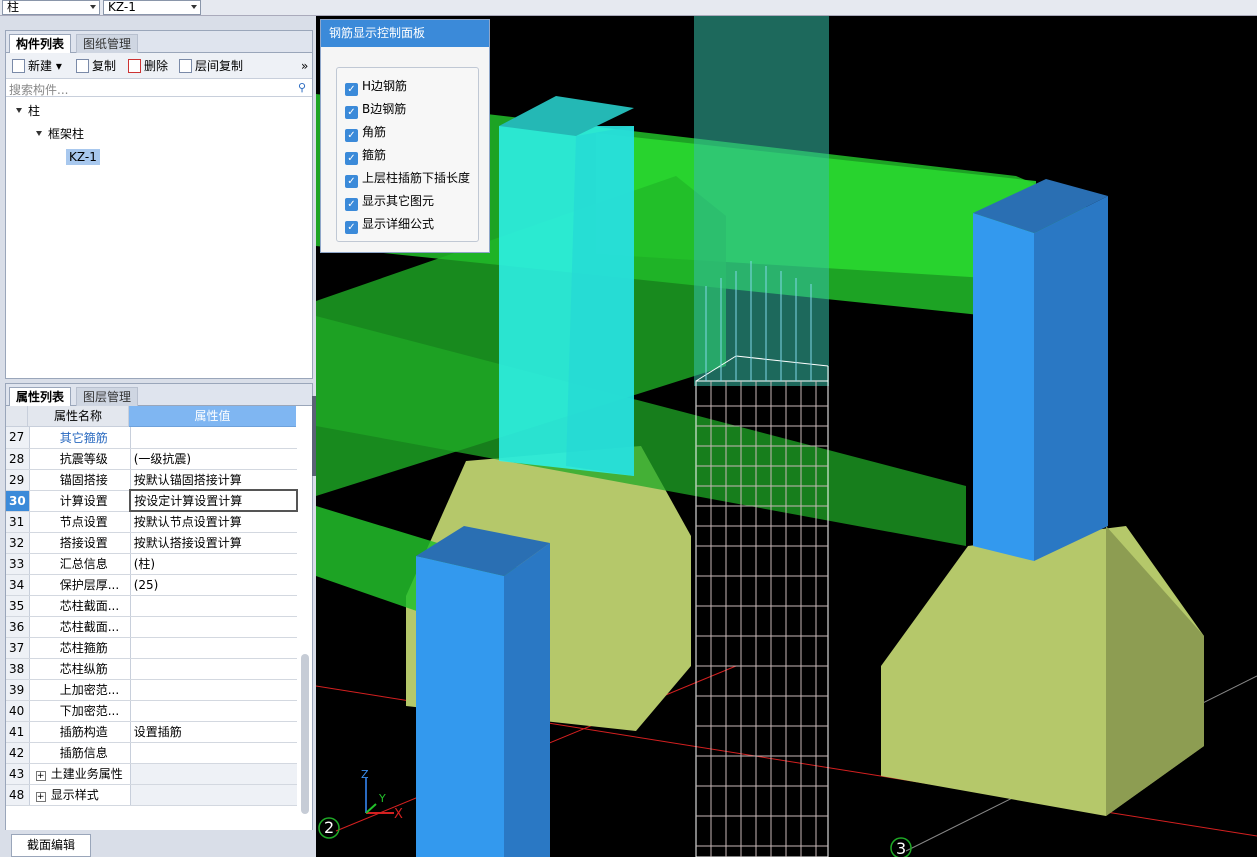  What do you see at coordinates (83, 564) in the screenshot?
I see `property-name: 汇总信息` at bounding box center [83, 564].